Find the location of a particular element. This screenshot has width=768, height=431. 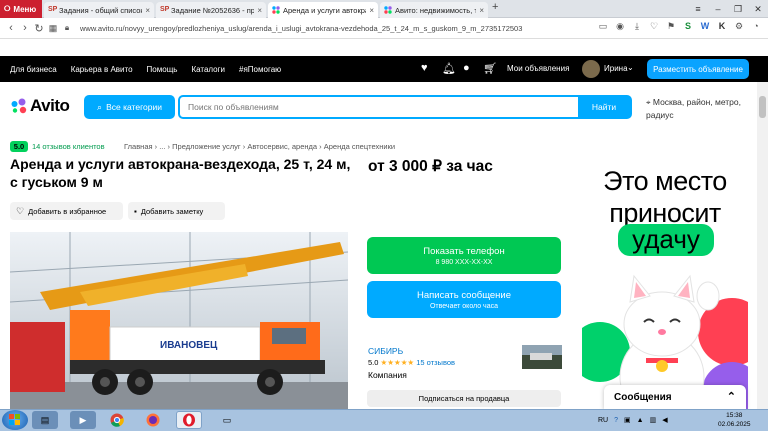

easy-setup-icon: ⚙ is located at coordinates (739, 27).